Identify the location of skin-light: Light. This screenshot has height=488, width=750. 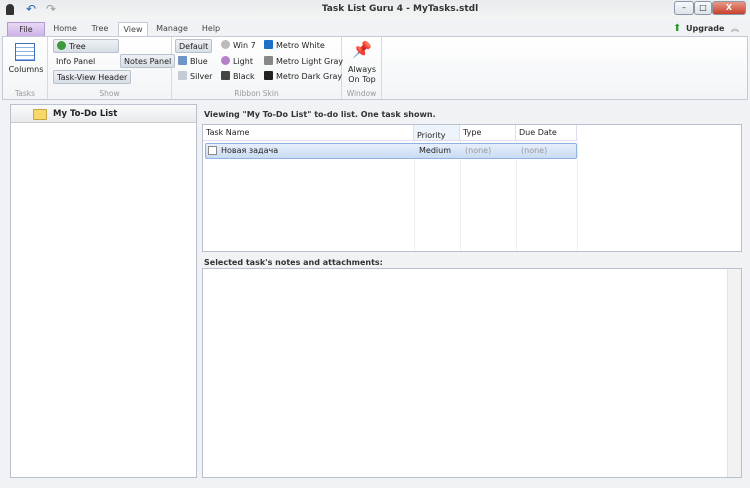
(237, 62).